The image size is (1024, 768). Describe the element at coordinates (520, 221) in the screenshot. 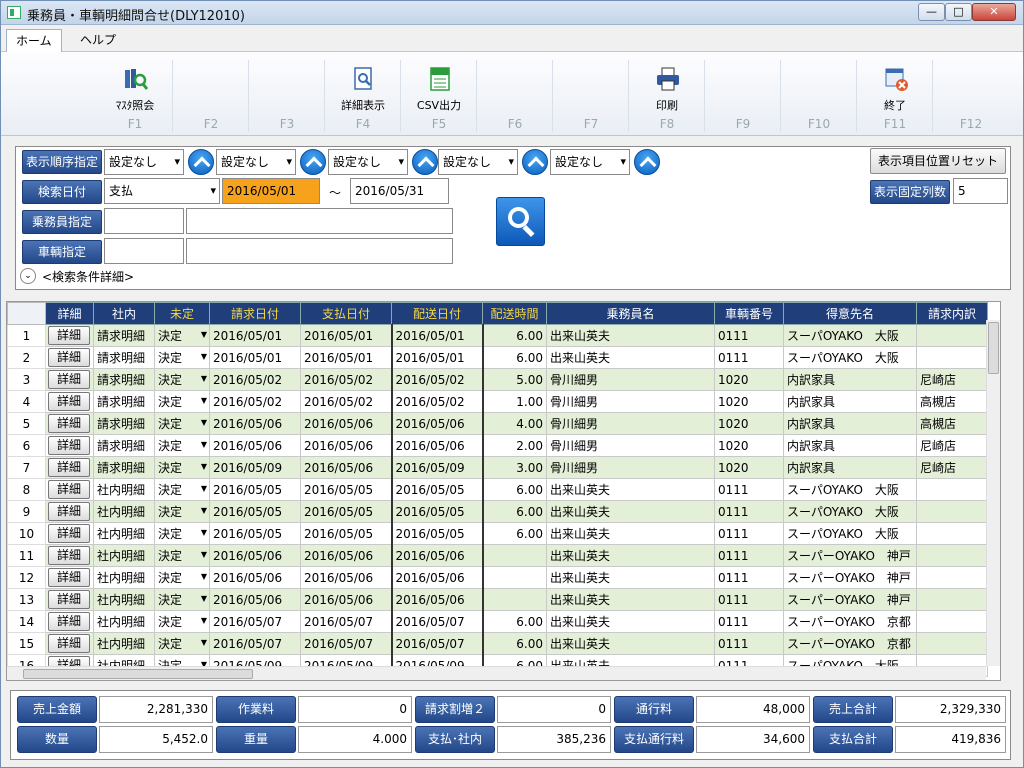

I see `search-button` at that location.